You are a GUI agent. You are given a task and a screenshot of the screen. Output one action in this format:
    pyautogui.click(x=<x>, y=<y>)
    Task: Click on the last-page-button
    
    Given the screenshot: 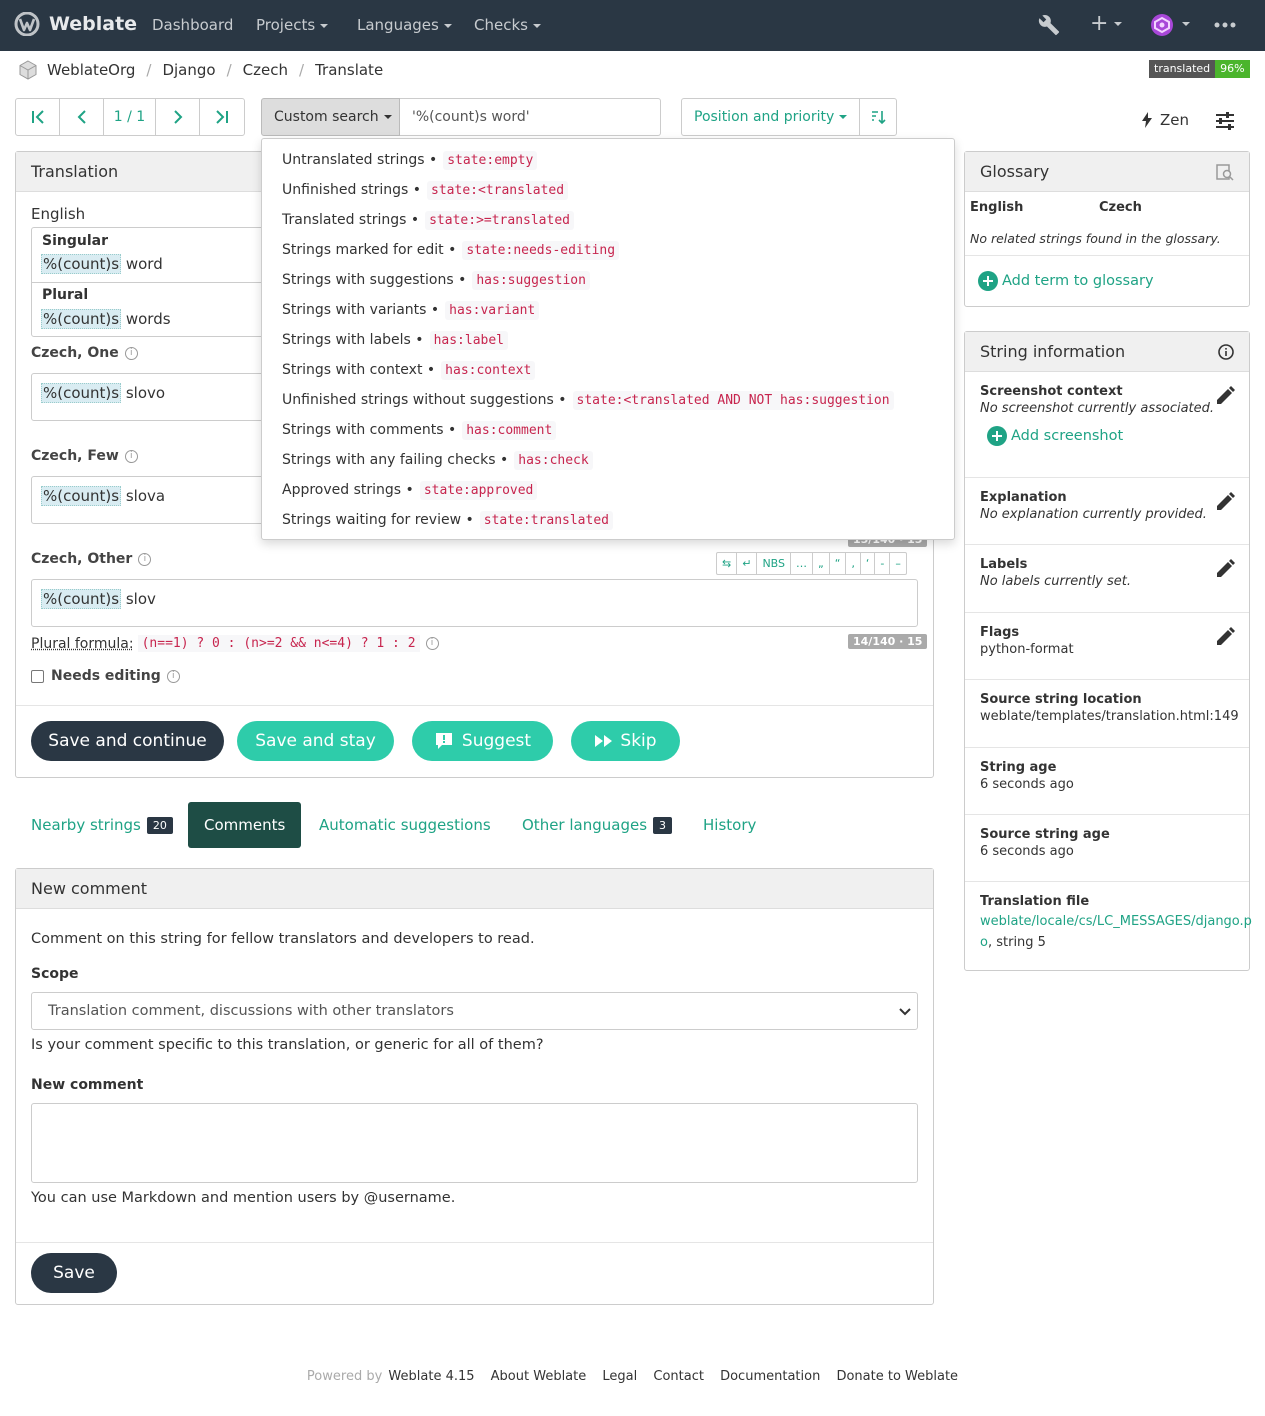 What is the action you would take?
    pyautogui.click(x=222, y=117)
    